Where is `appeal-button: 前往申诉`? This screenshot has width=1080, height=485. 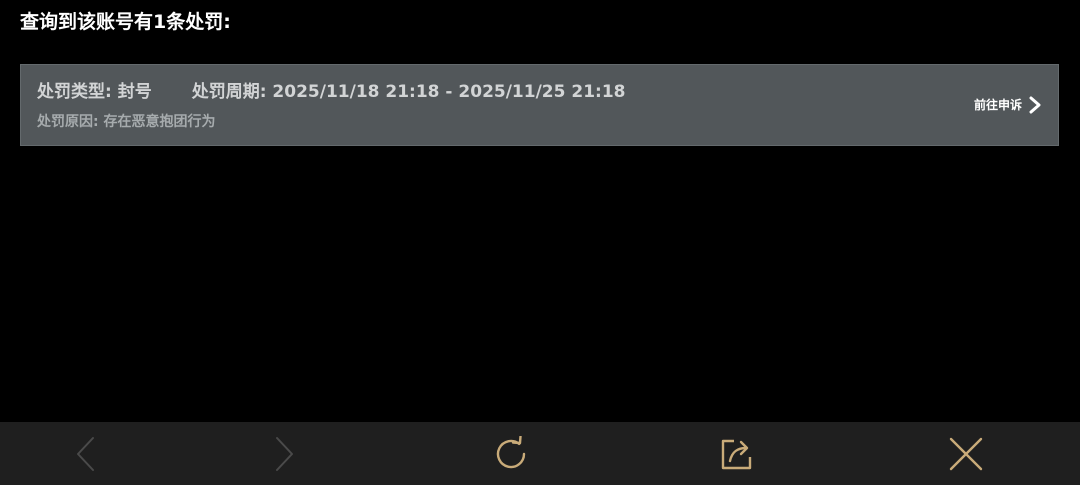
appeal-button: 前往申诉 is located at coordinates (1008, 105).